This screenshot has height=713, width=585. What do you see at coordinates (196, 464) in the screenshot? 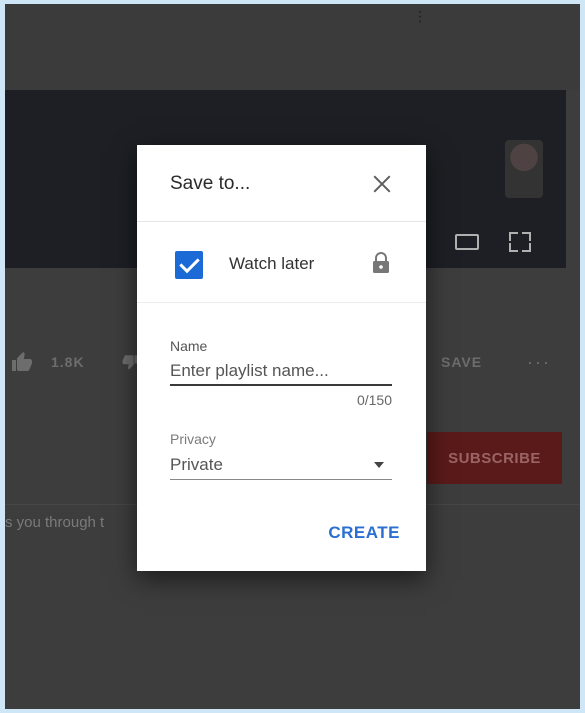
I see `privacy-selected-value: Private` at bounding box center [196, 464].